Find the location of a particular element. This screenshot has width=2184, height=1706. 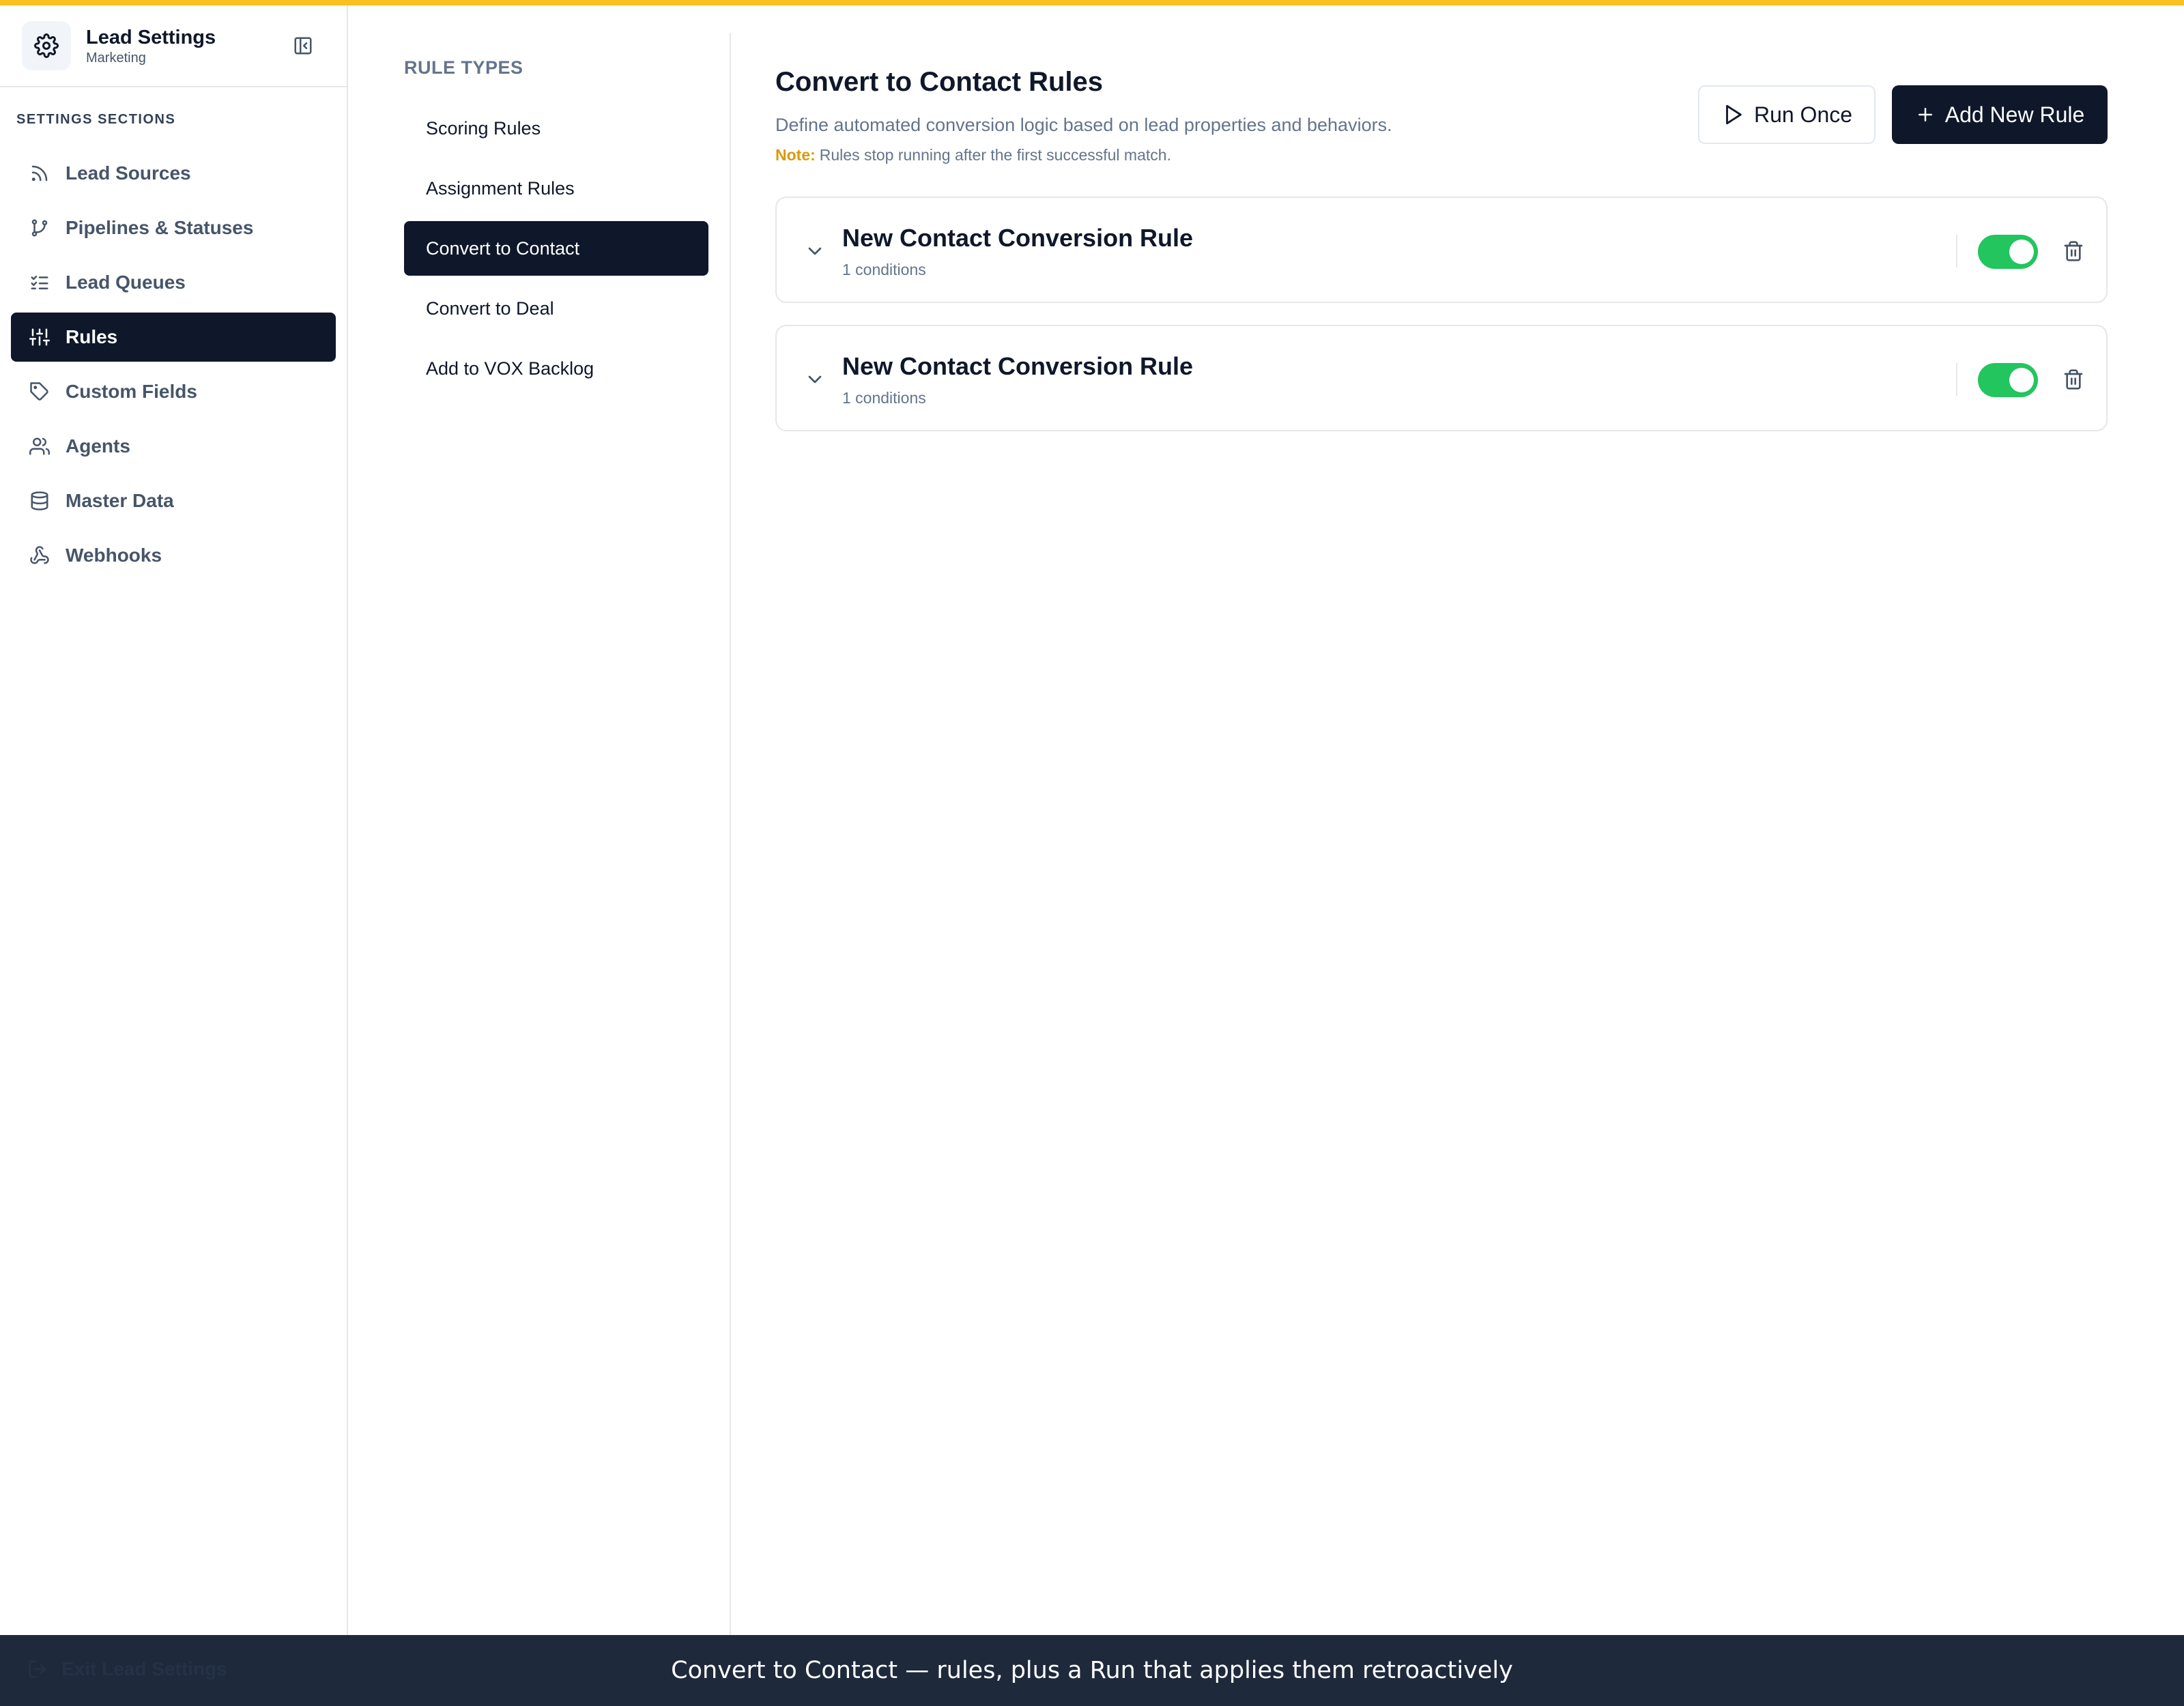

rule-type-add-to-vox-backlog: Add to VOX Backlog is located at coordinates (556, 369).